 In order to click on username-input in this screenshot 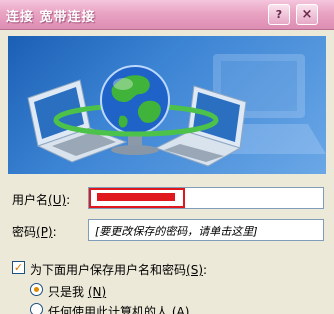, I will do `click(206, 198)`.